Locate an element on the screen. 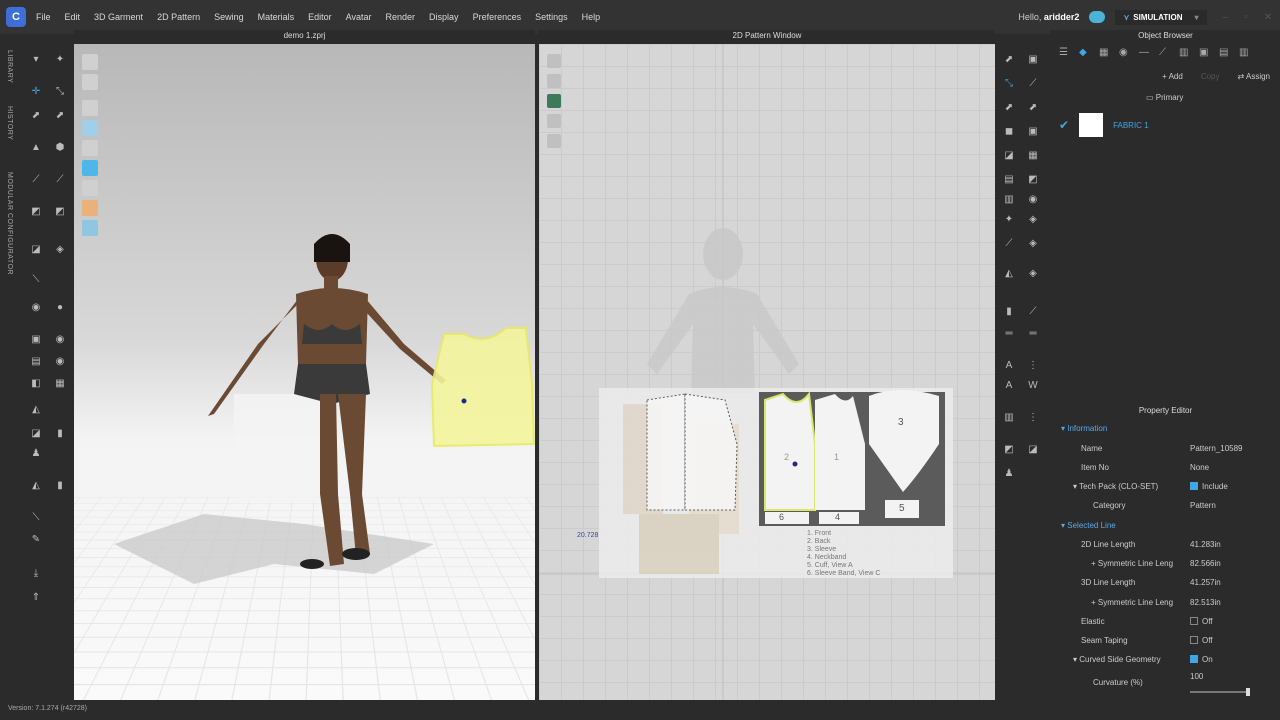  username: aridder2 is located at coordinates (1062, 17).